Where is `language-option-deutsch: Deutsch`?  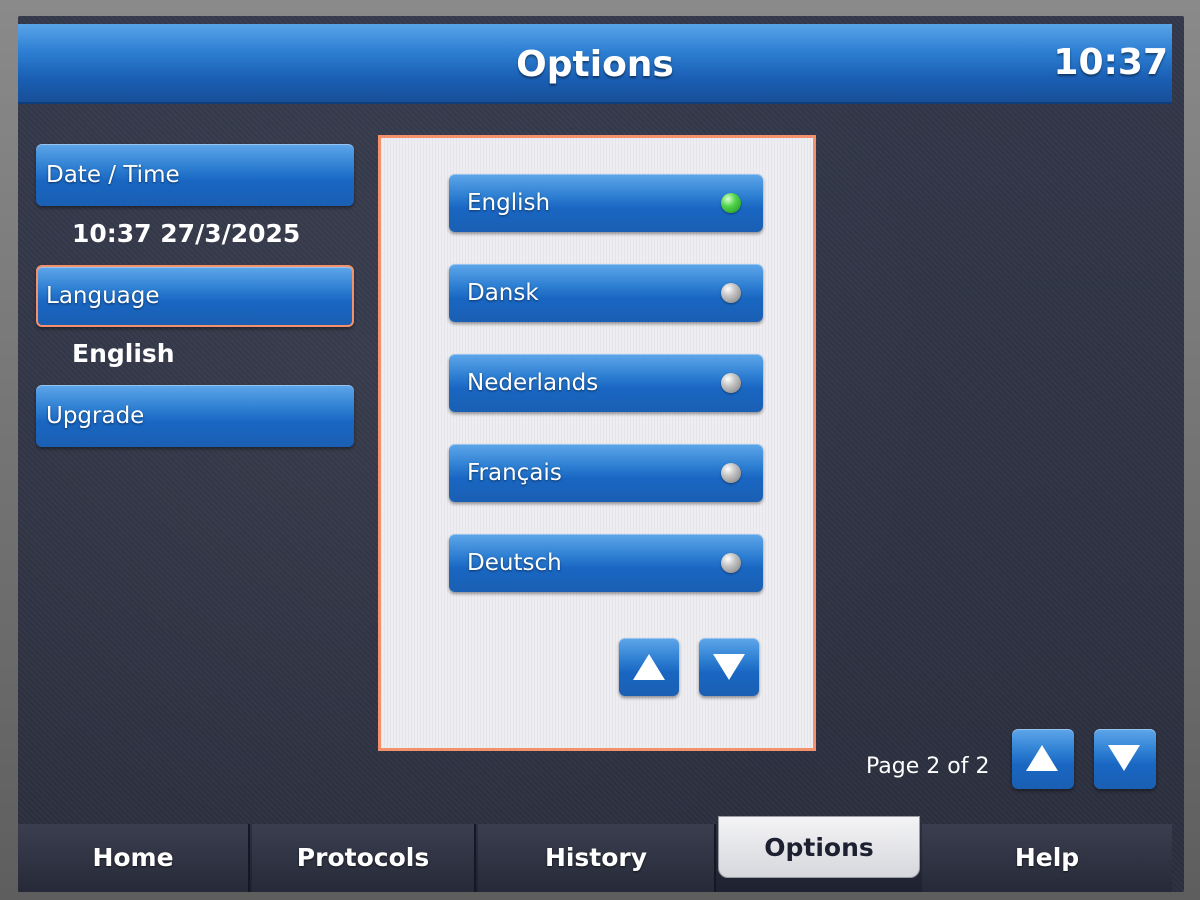
language-option-deutsch: Deutsch is located at coordinates (606, 563).